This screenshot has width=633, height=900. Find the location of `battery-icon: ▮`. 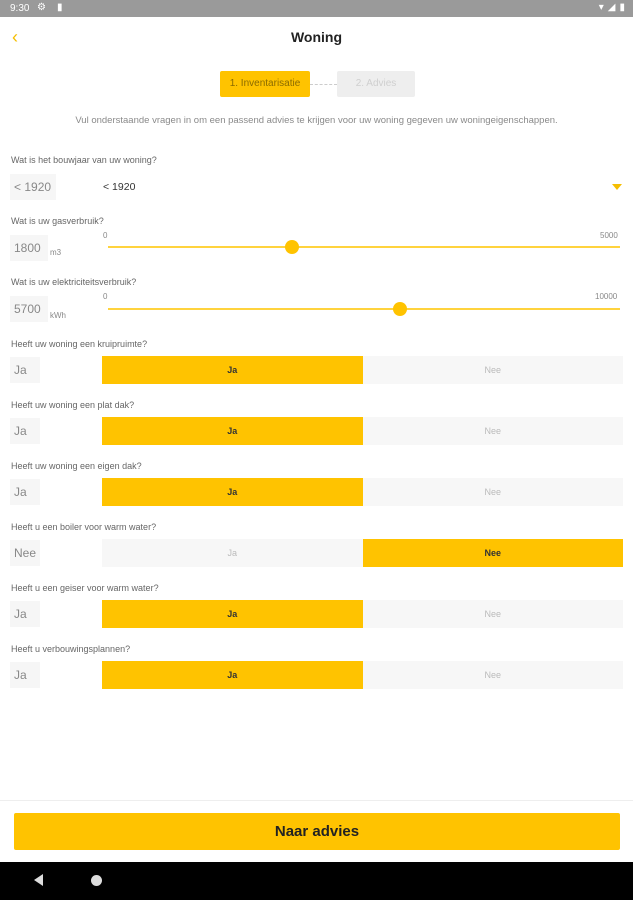

battery-icon: ▮ is located at coordinates (622, 7).